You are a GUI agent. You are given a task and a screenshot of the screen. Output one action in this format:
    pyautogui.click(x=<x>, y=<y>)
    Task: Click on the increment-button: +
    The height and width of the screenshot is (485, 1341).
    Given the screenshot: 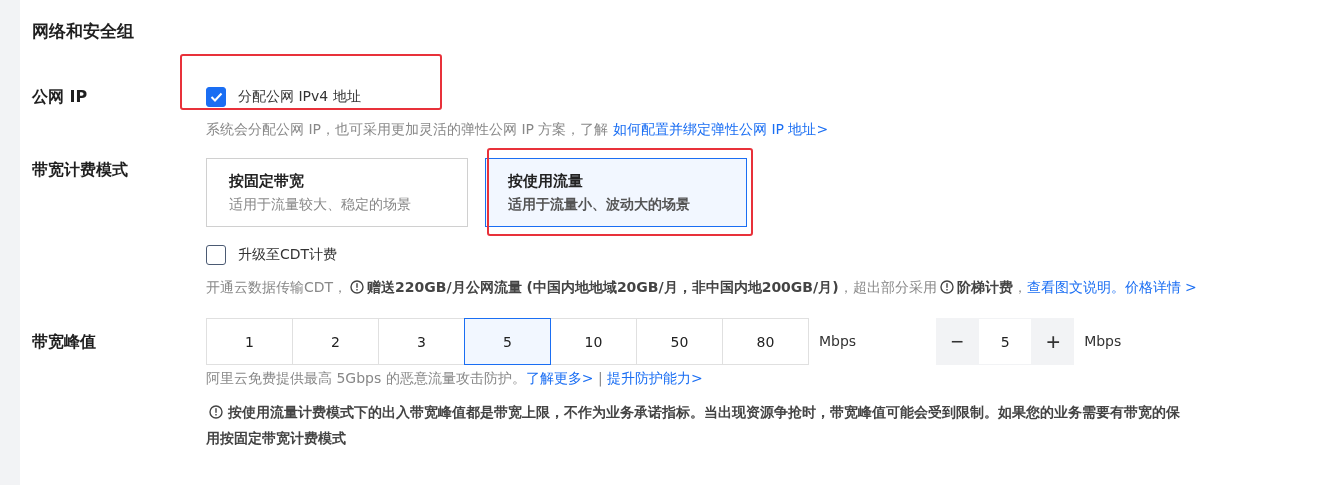 What is the action you would take?
    pyautogui.click(x=1053, y=341)
    